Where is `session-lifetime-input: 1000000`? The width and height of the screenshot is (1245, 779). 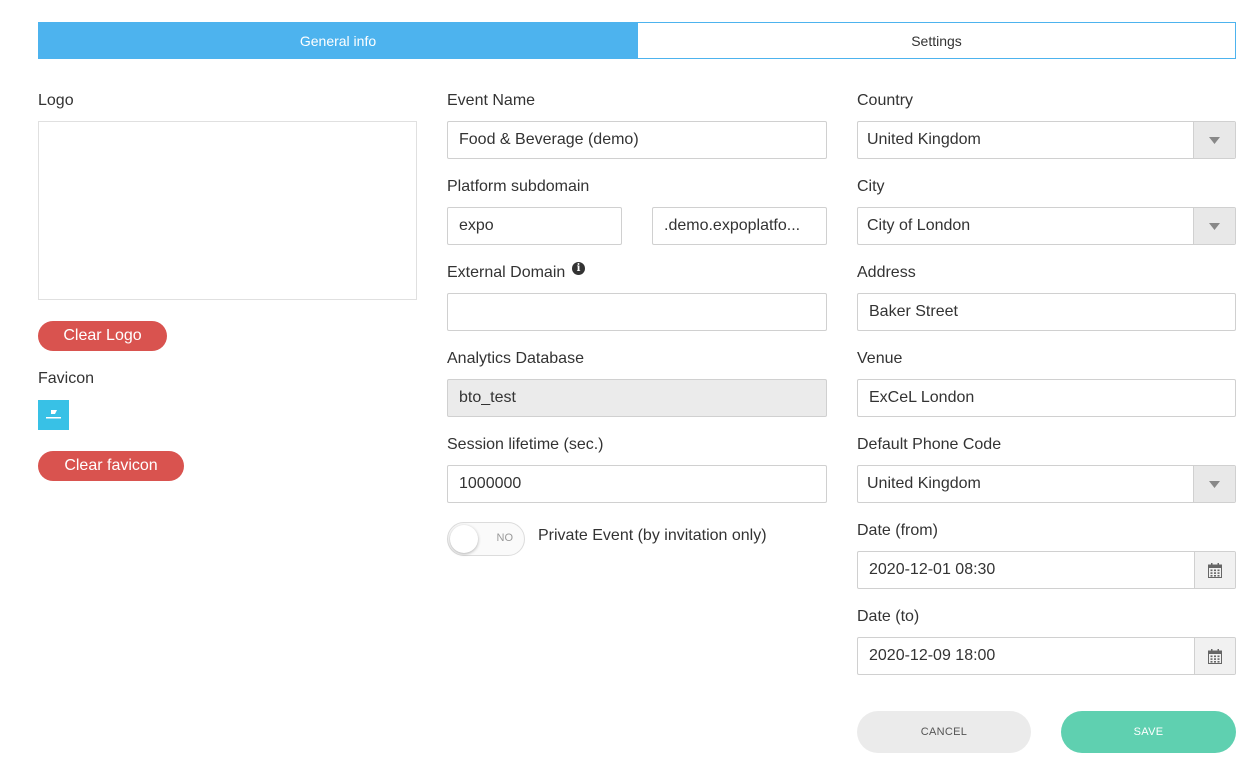 session-lifetime-input: 1000000 is located at coordinates (637, 484).